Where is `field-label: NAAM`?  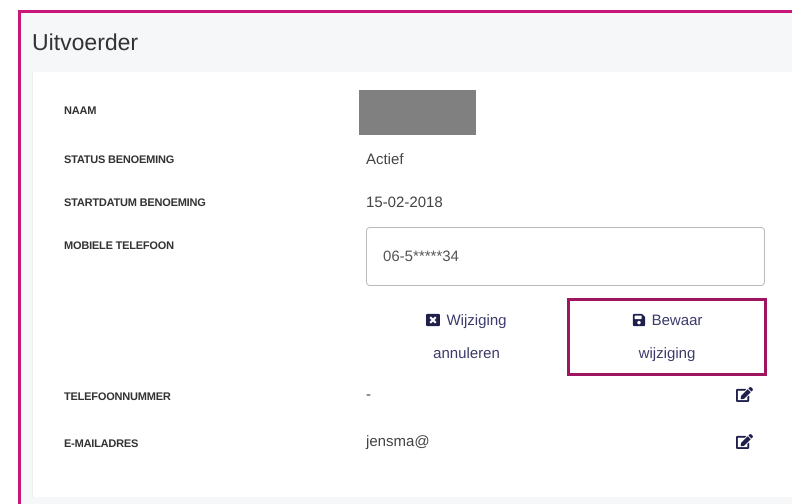
field-label: NAAM is located at coordinates (81, 110).